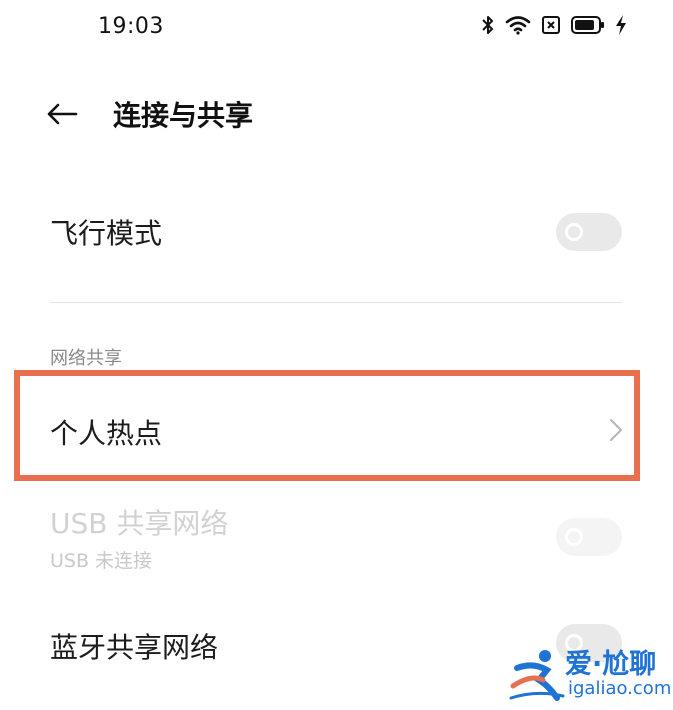 The image size is (673, 710). Describe the element at coordinates (589, 232) in the screenshot. I see `airplane-mode-toggle` at that location.